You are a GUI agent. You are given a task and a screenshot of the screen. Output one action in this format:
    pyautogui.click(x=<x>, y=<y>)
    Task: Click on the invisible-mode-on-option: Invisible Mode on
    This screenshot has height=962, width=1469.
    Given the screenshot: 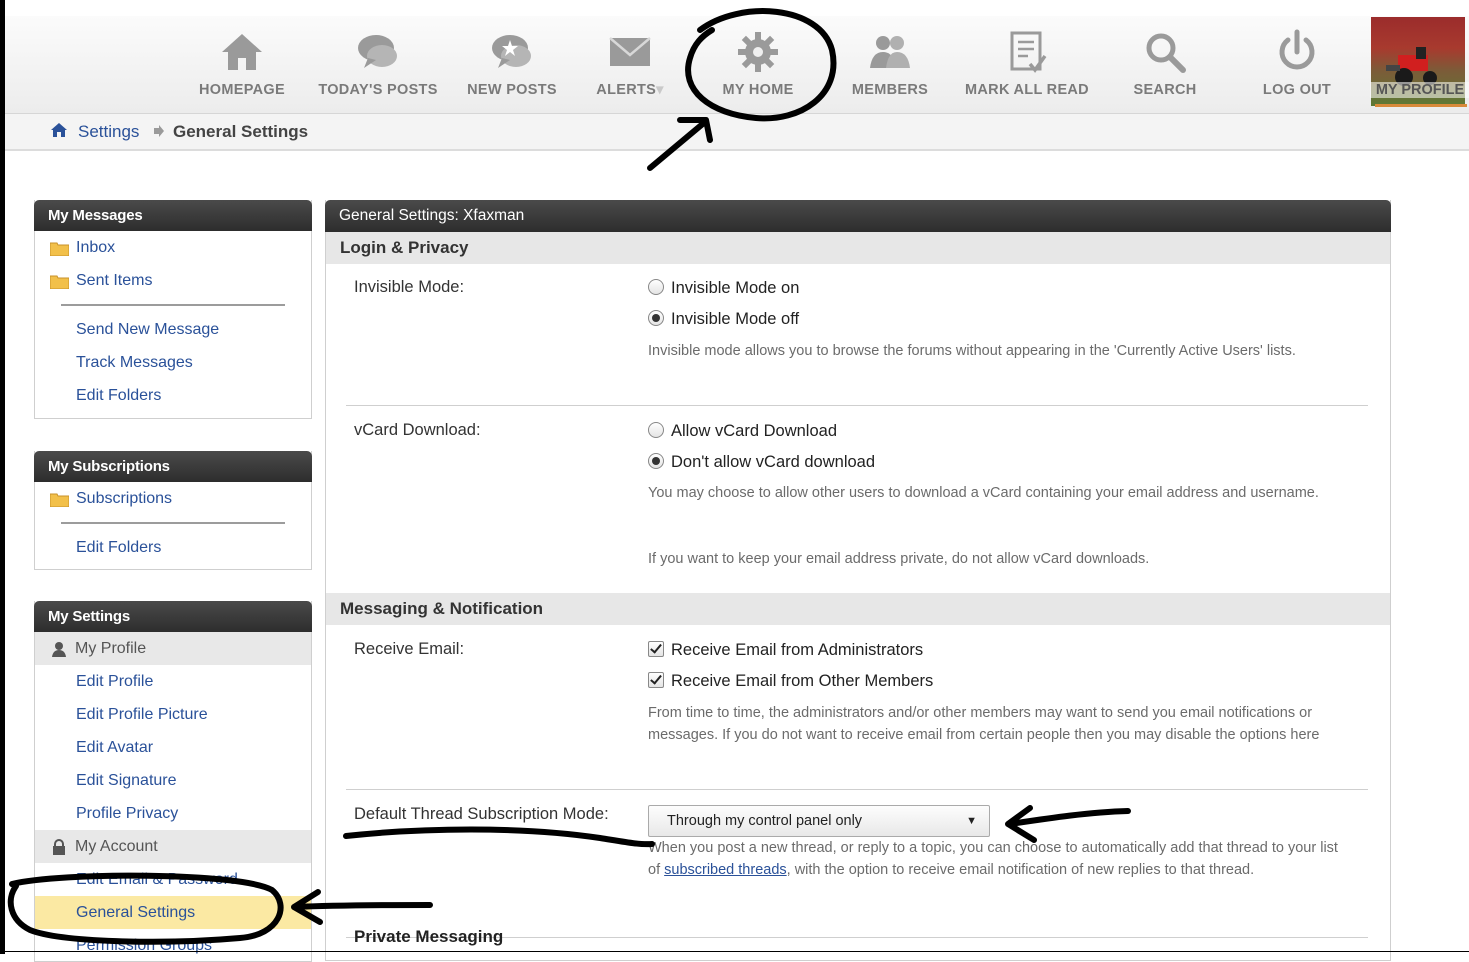 What is the action you would take?
    pyautogui.click(x=723, y=288)
    